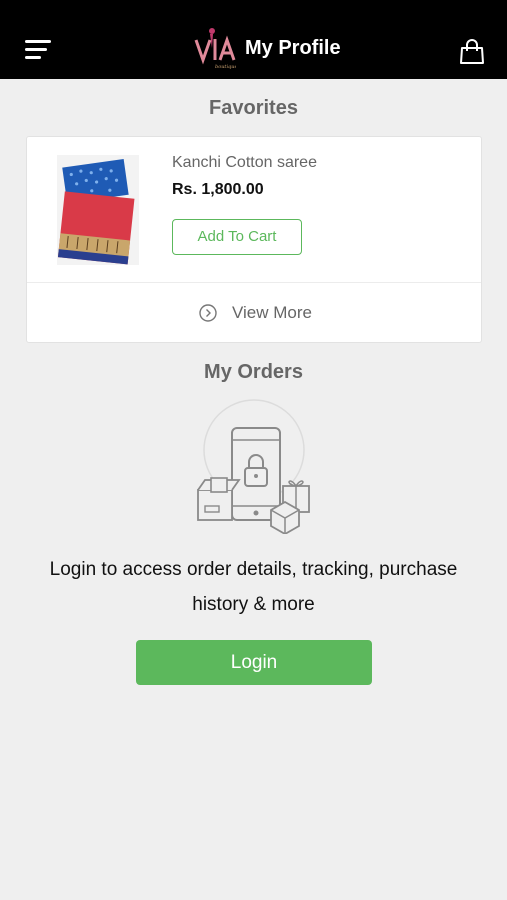 The height and width of the screenshot is (900, 507). Describe the element at coordinates (293, 48) in the screenshot. I see `page-title: My Profile` at that location.